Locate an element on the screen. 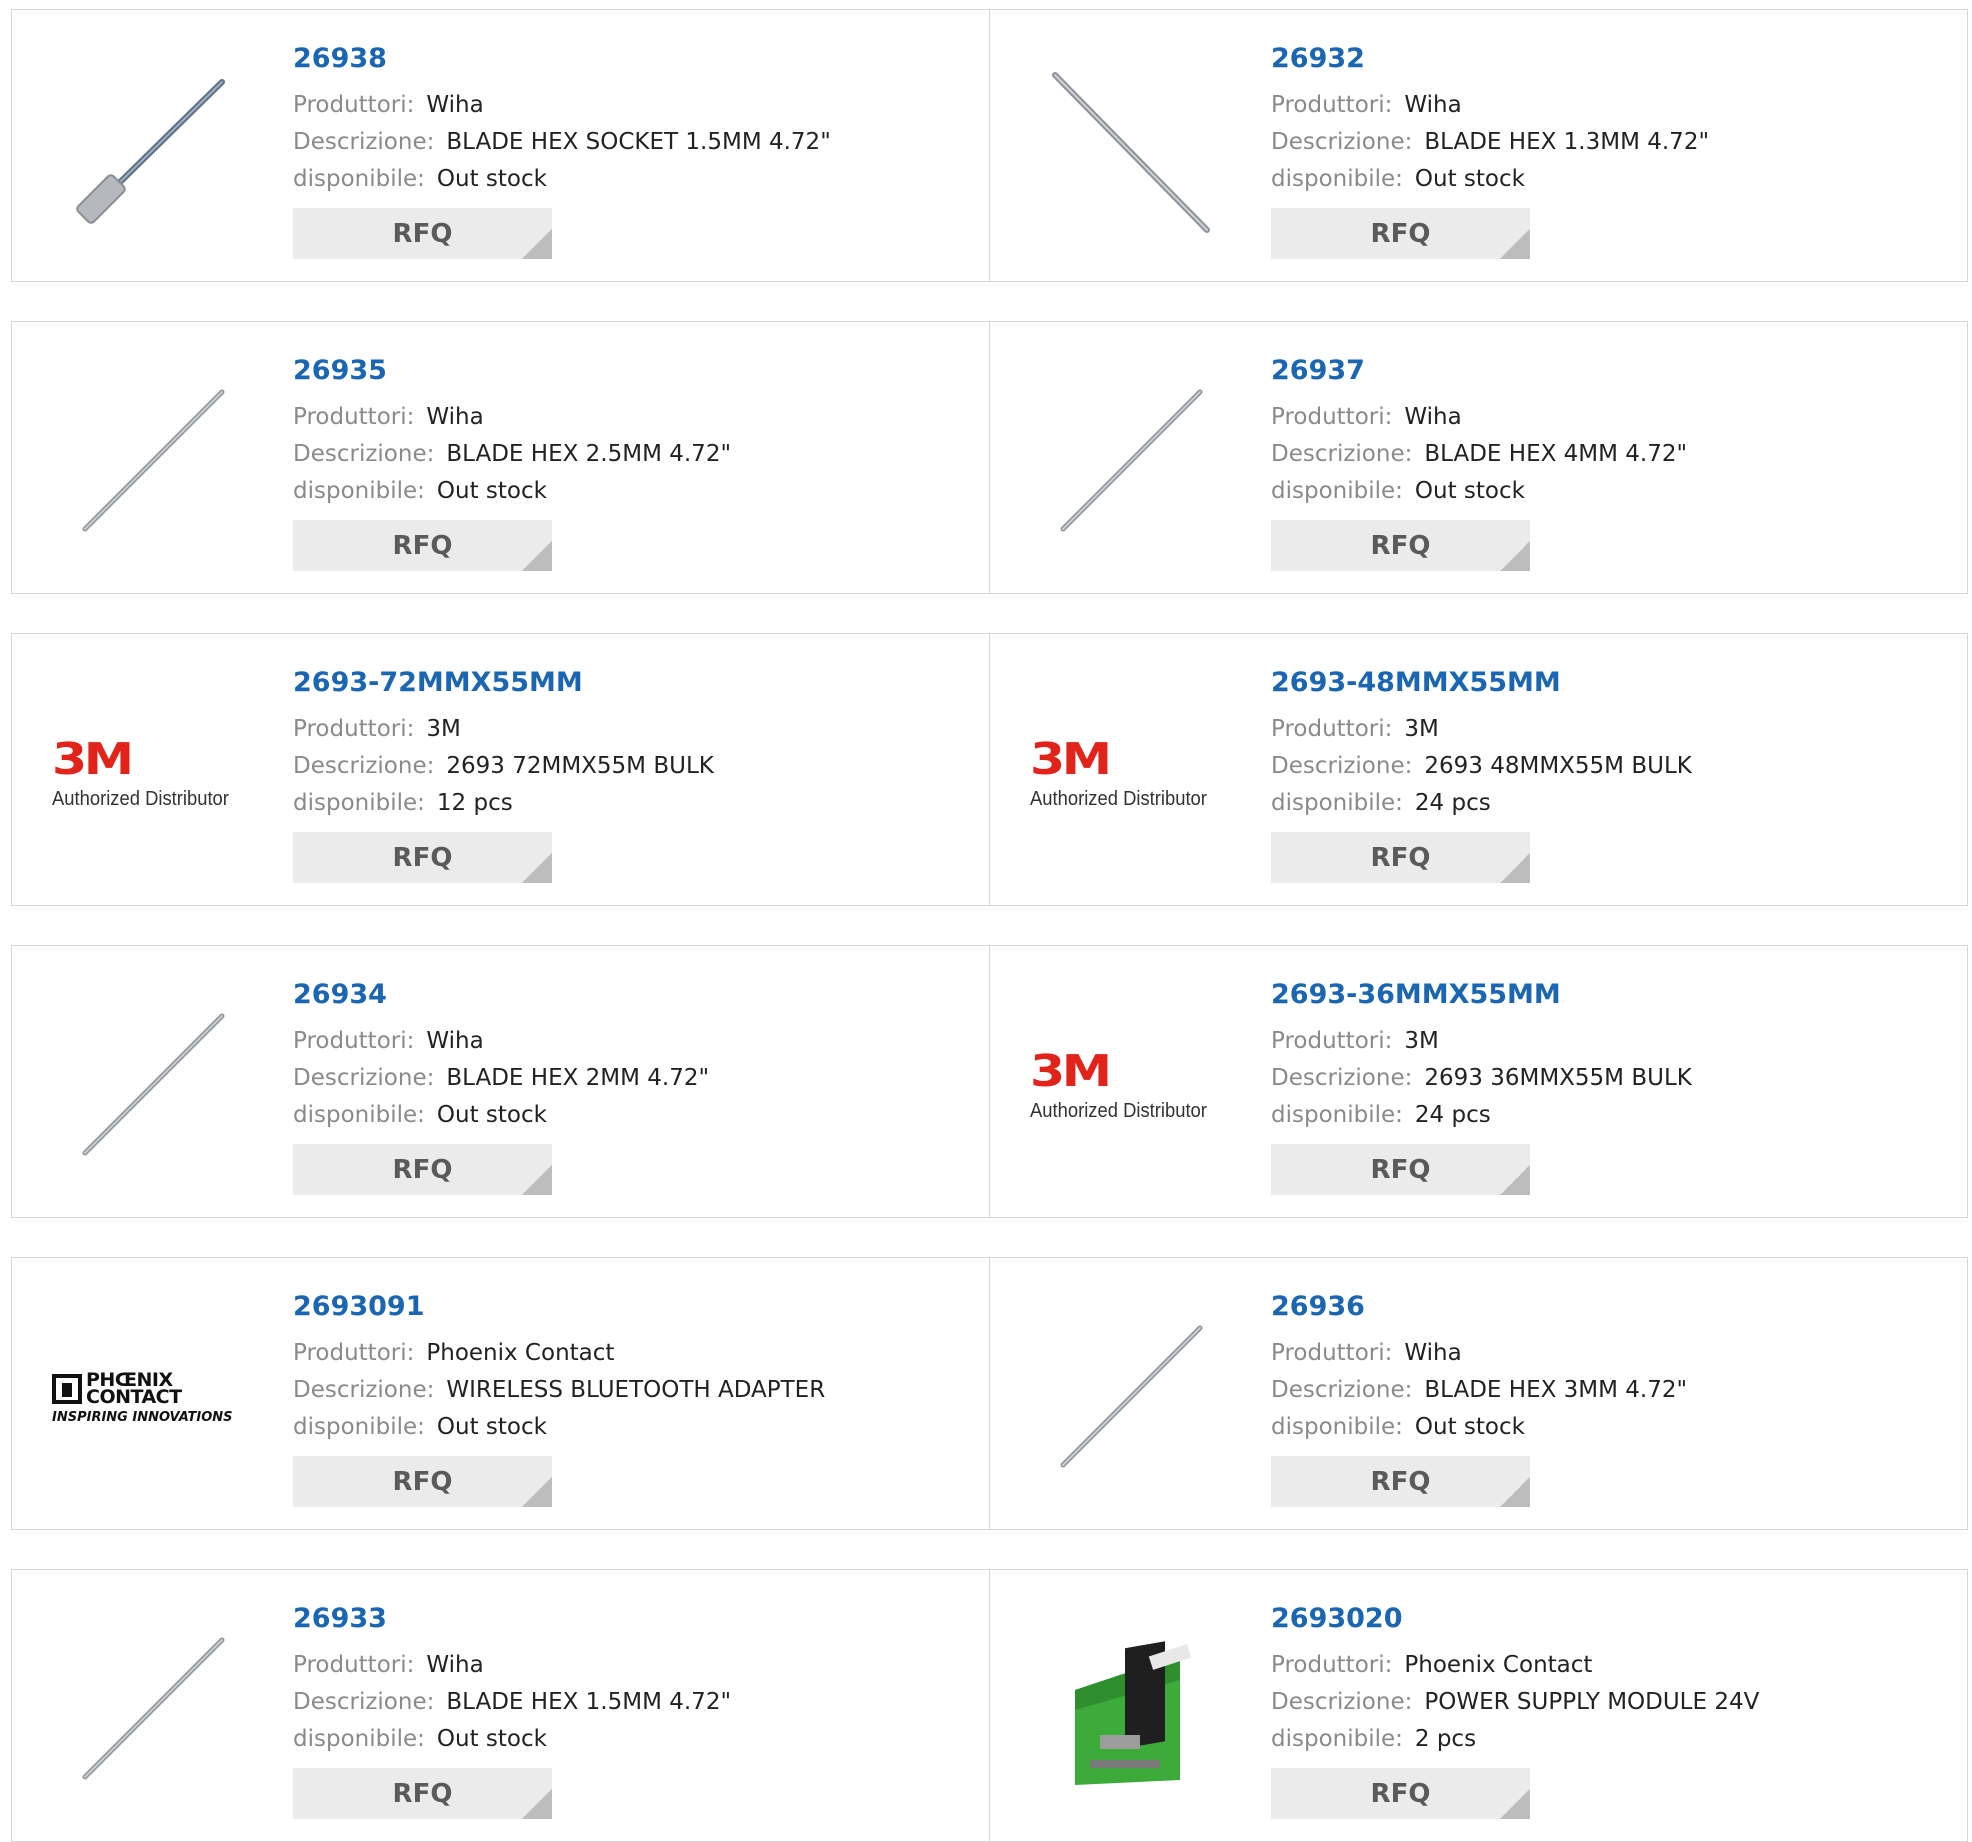  description-line: Descrizione: BLADE HEX SOCKET 1.5MM 4.72" is located at coordinates (633, 142).